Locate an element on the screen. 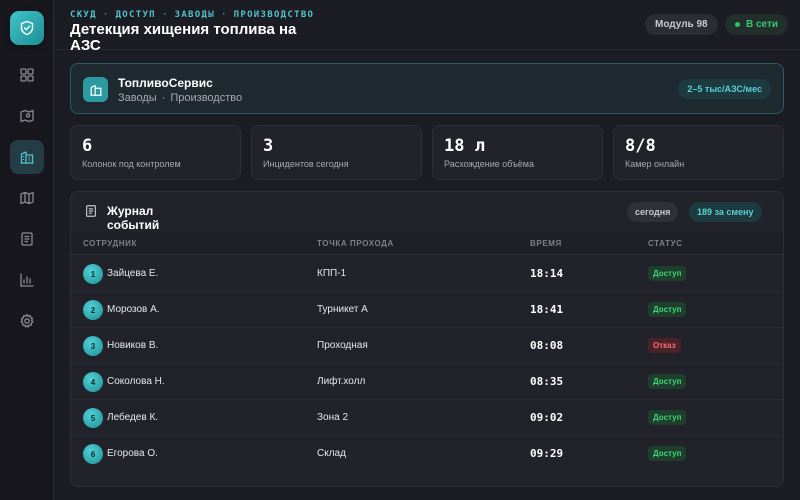 The height and width of the screenshot is (500, 800). stat-value: 6 is located at coordinates (87, 146).